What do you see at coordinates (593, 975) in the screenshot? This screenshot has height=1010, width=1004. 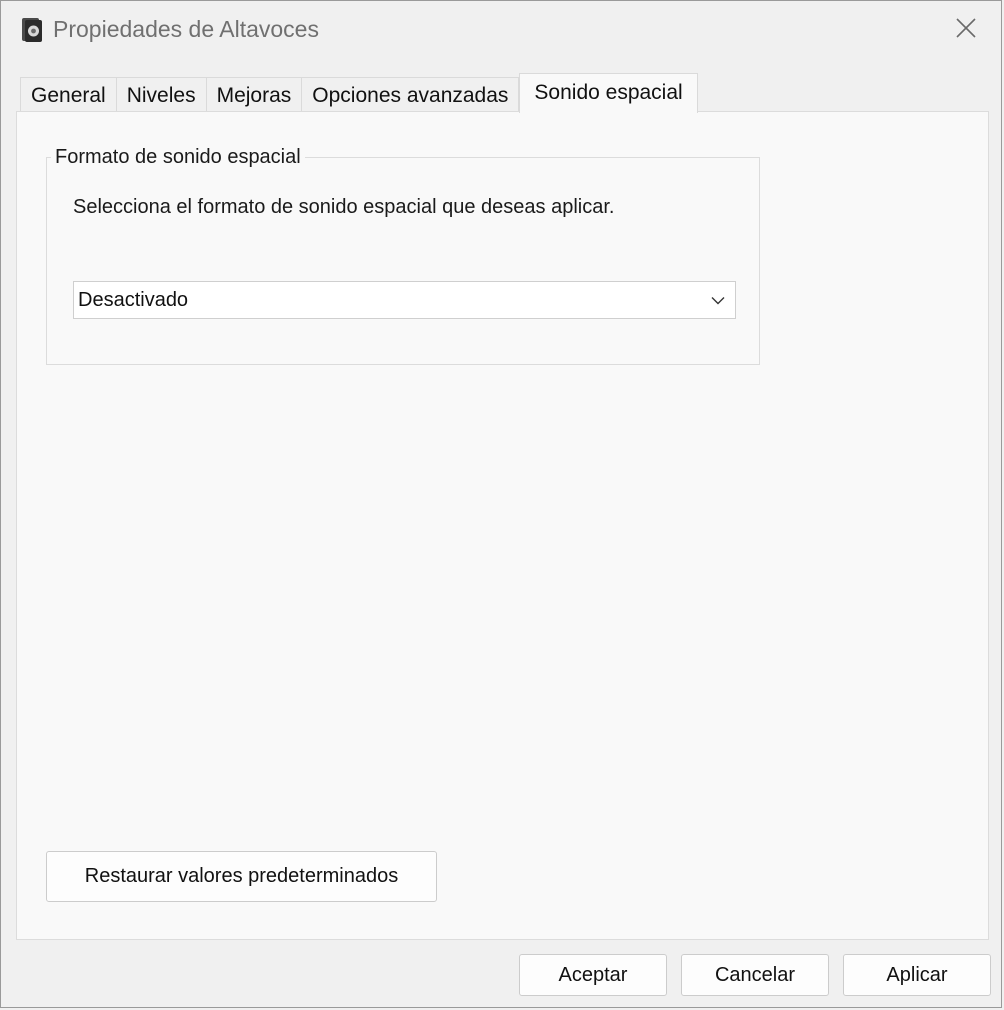 I see `ok-button: Aceptar` at bounding box center [593, 975].